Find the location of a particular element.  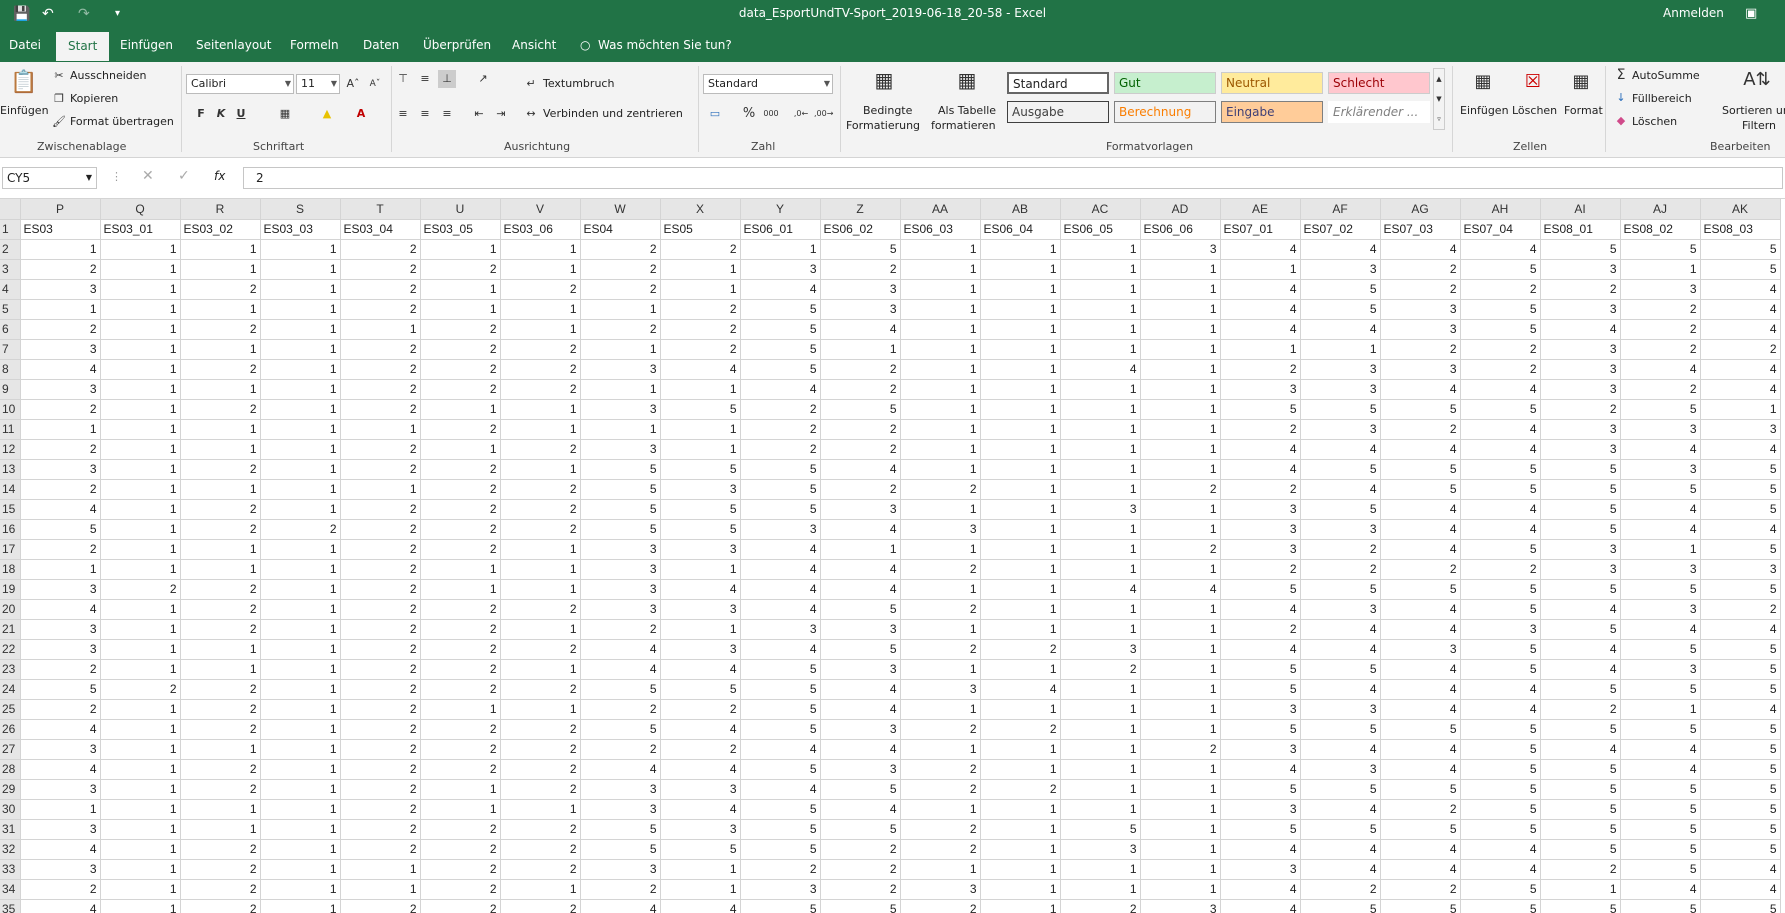

sort-filter-label-2: Filtern is located at coordinates (1759, 125).